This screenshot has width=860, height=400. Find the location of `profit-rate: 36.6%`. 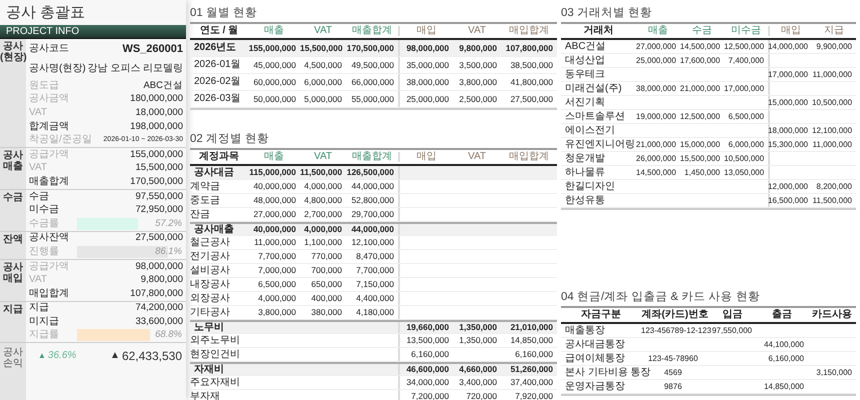

profit-rate: 36.6% is located at coordinates (62, 356).